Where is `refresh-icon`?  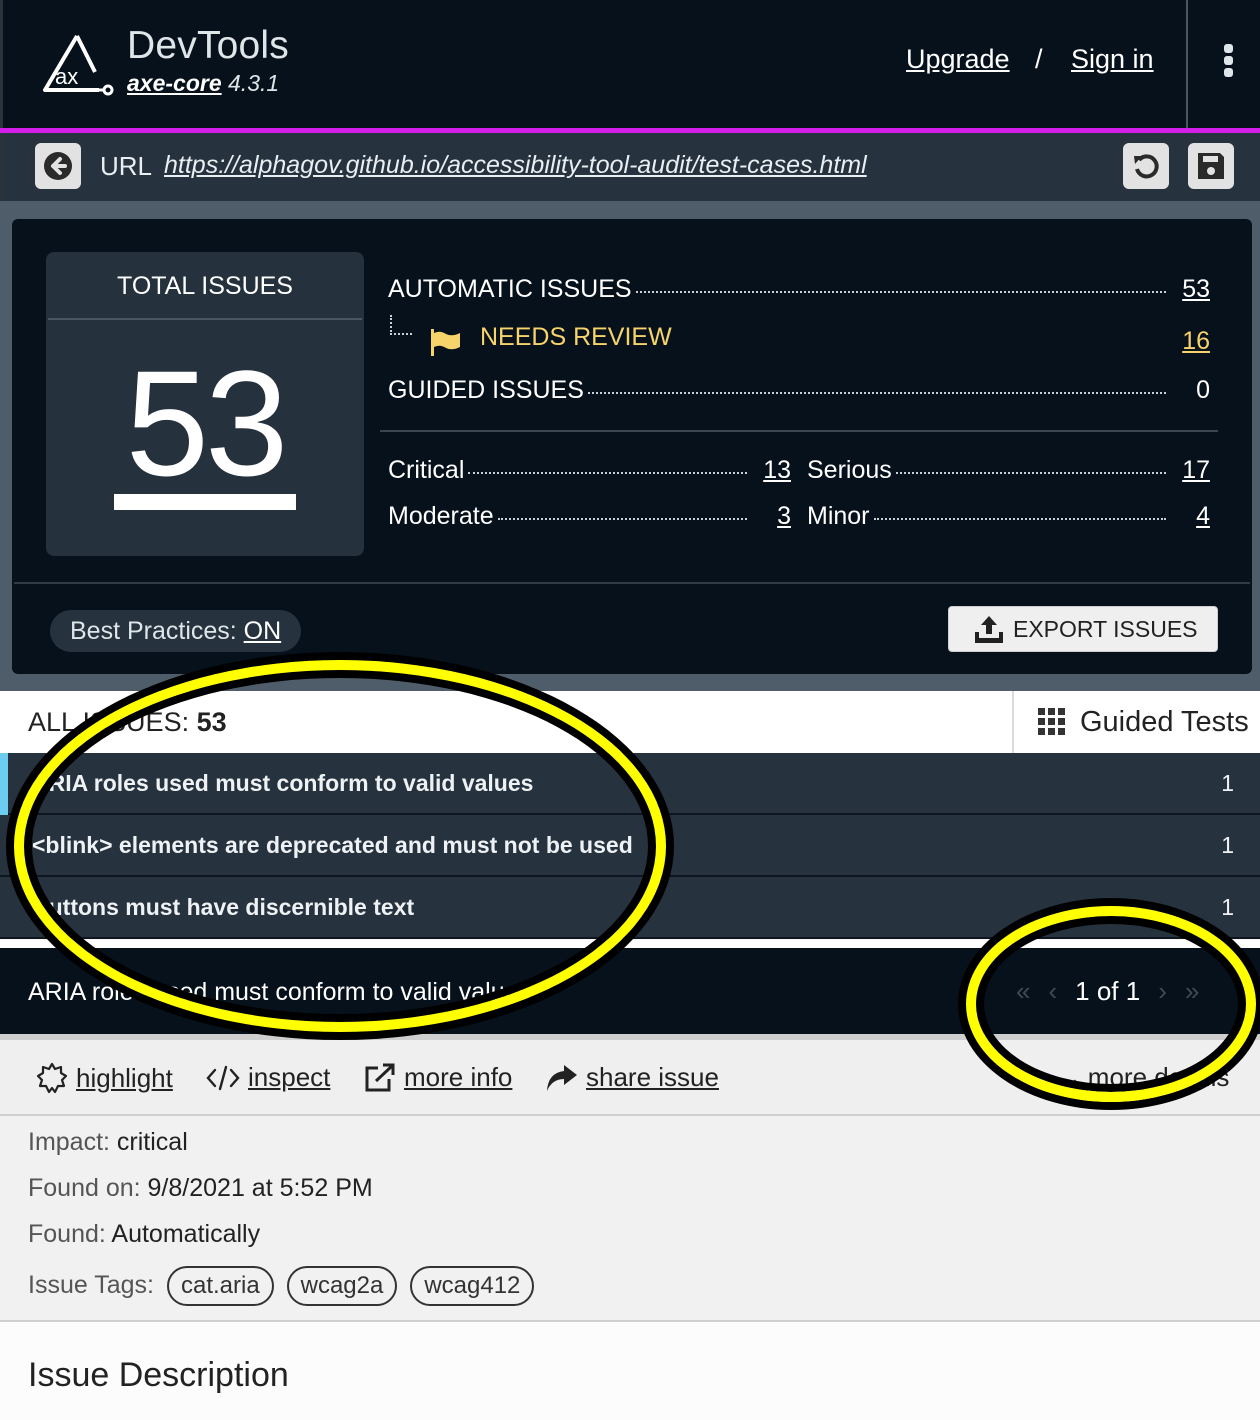 refresh-icon is located at coordinates (1146, 166).